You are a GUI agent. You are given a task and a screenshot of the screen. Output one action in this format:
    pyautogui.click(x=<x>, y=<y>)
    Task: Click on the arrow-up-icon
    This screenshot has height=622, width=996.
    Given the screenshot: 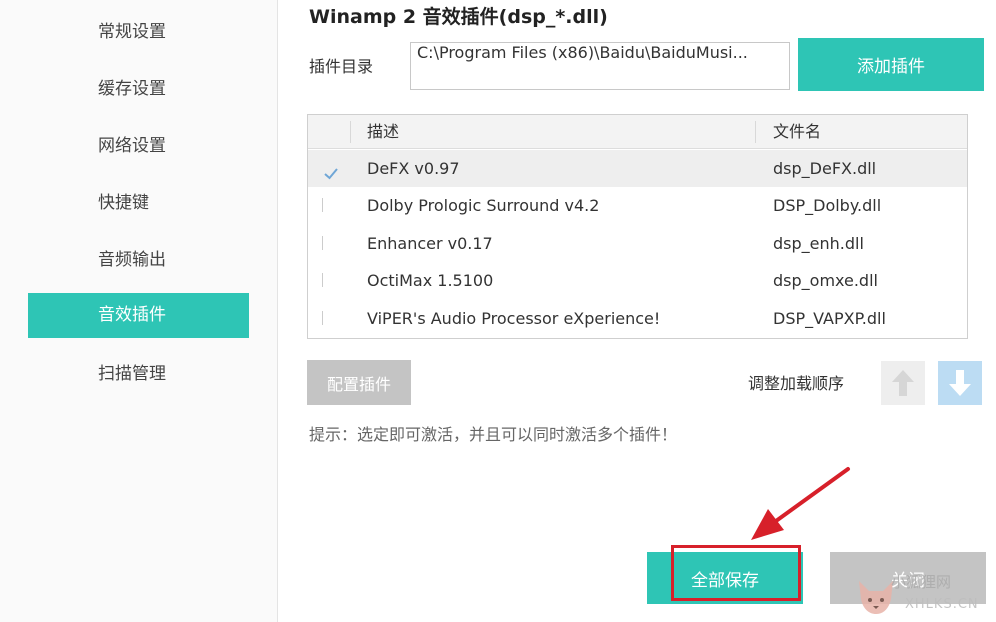 What is the action you would take?
    pyautogui.click(x=903, y=383)
    